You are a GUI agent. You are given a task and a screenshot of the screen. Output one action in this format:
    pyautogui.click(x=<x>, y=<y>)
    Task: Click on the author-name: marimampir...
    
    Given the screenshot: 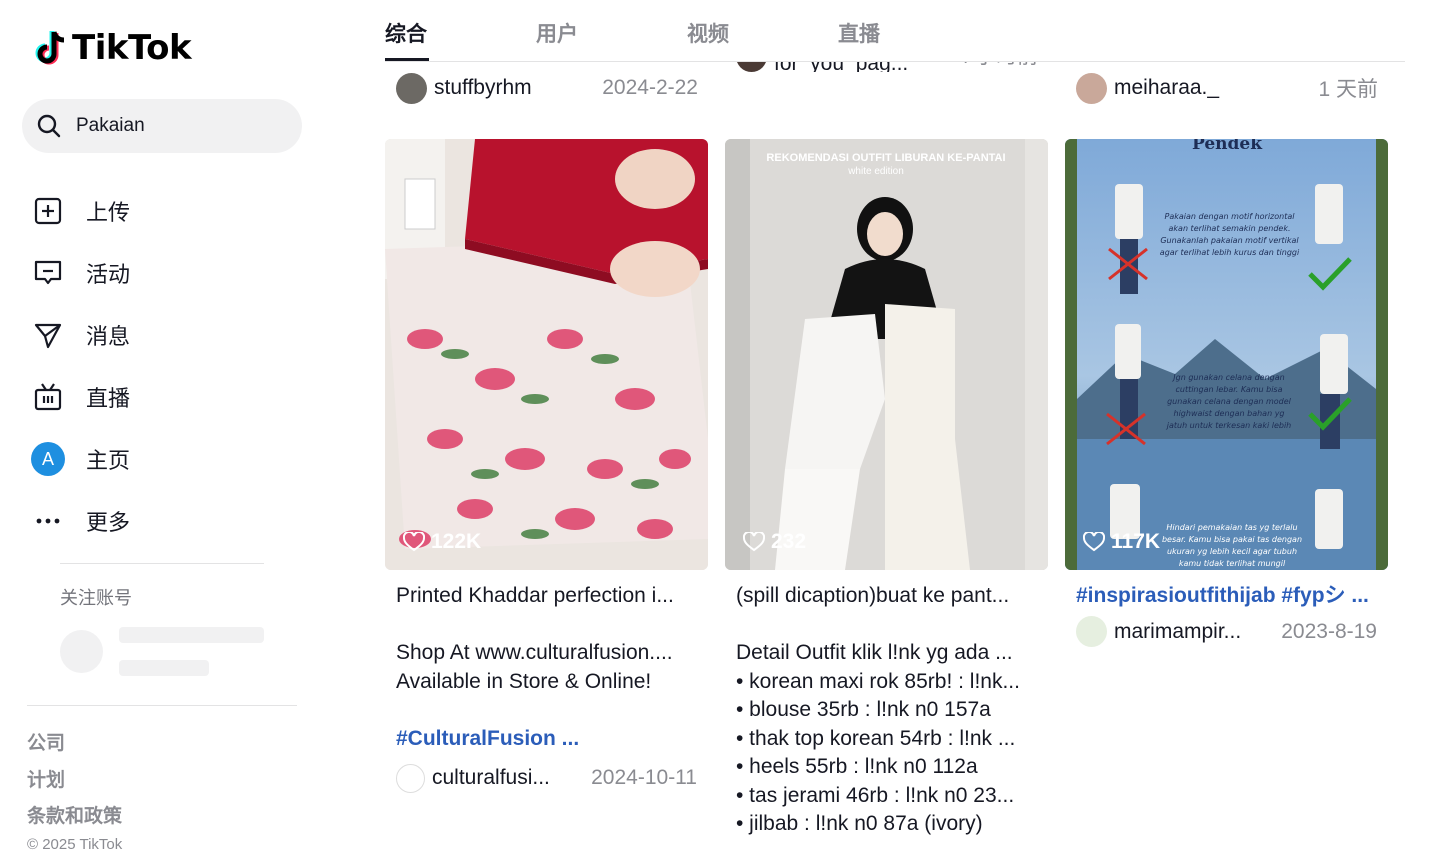 What is the action you would take?
    pyautogui.click(x=1181, y=632)
    